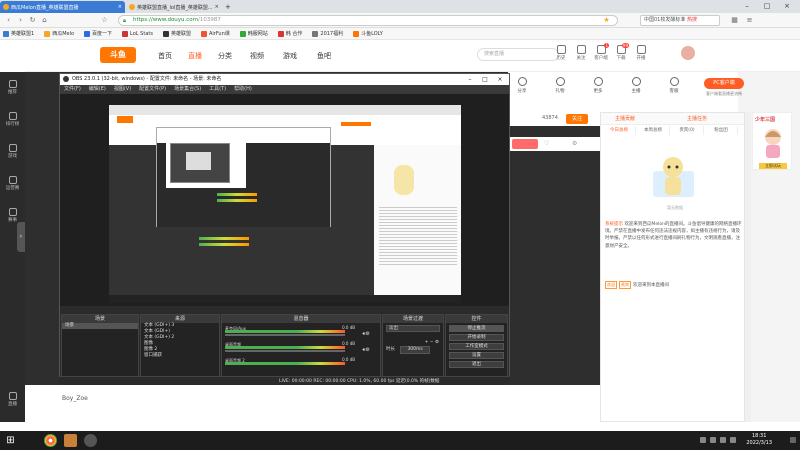  Describe the element at coordinates (476, 328) in the screenshot. I see `stop-stream-button: 停止推流` at that location.